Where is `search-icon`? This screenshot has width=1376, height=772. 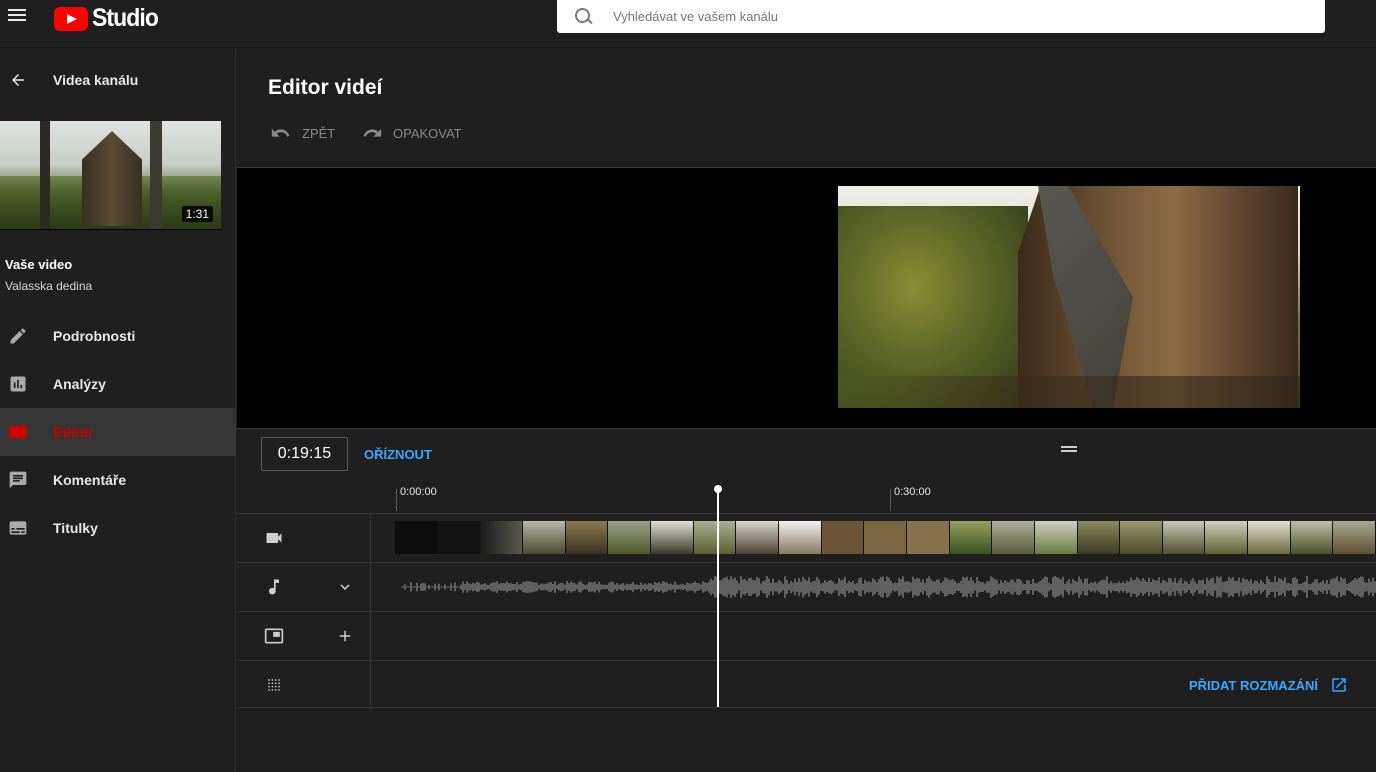
search-icon is located at coordinates (584, 17).